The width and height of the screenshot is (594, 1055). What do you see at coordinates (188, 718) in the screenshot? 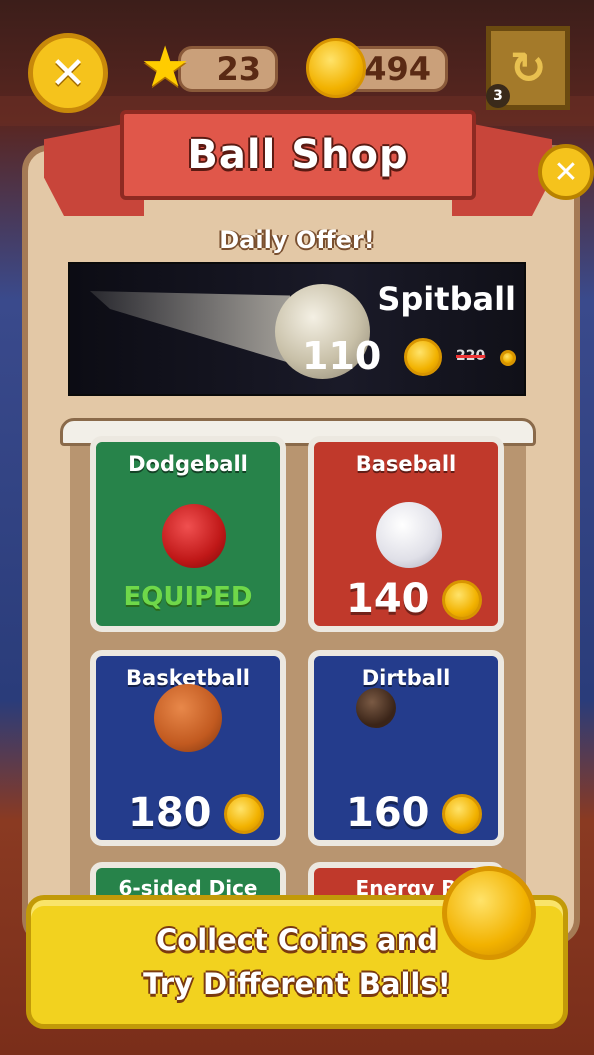
I see `basketball-image` at bounding box center [188, 718].